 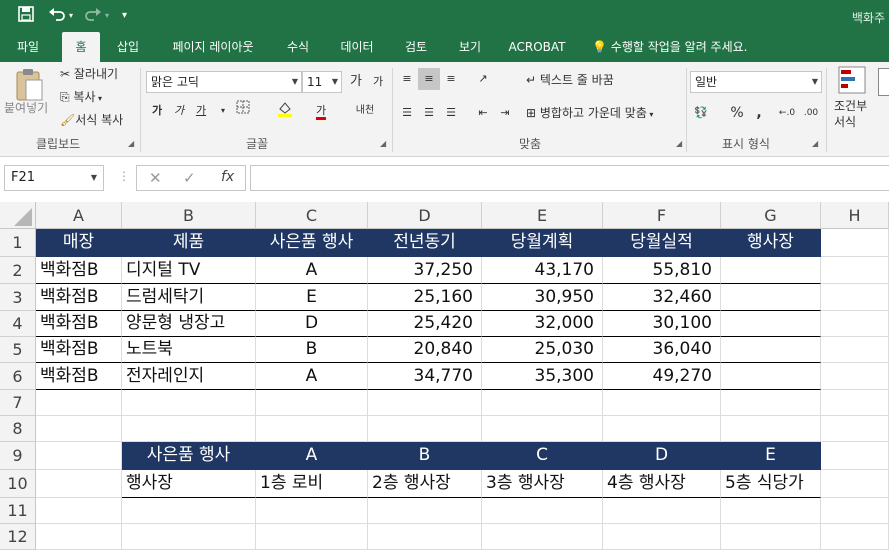 I want to click on enter-icon: ✓, so click(x=189, y=178).